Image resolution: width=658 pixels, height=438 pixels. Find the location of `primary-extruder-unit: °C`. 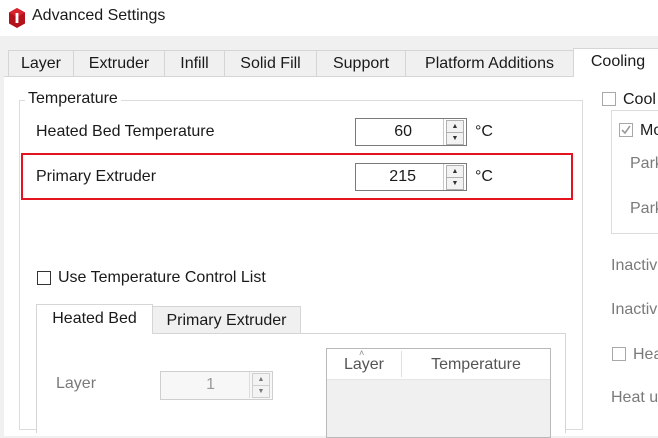

primary-extruder-unit: °C is located at coordinates (484, 176).